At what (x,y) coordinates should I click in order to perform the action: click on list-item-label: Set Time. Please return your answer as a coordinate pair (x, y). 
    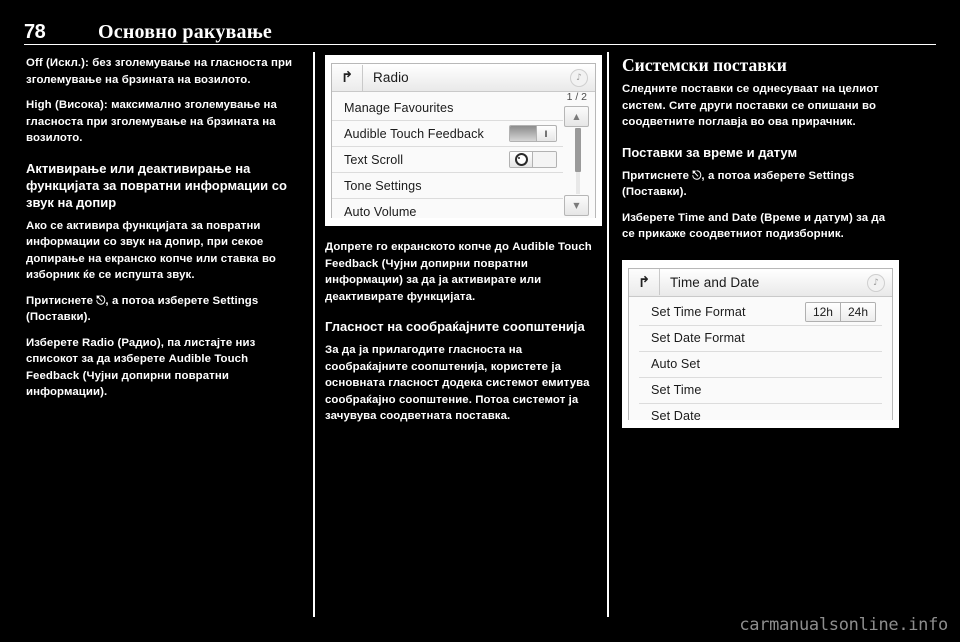
    Looking at the image, I should click on (676, 390).